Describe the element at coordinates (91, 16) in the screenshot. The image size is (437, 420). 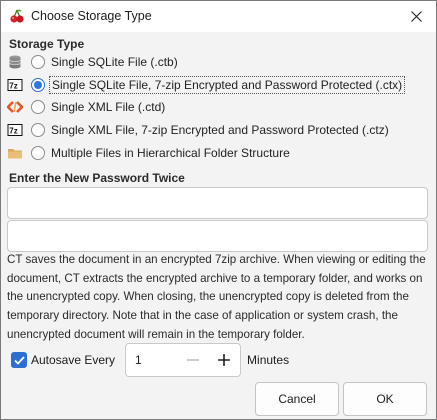
I see `window-title: Choose Storage Type` at that location.